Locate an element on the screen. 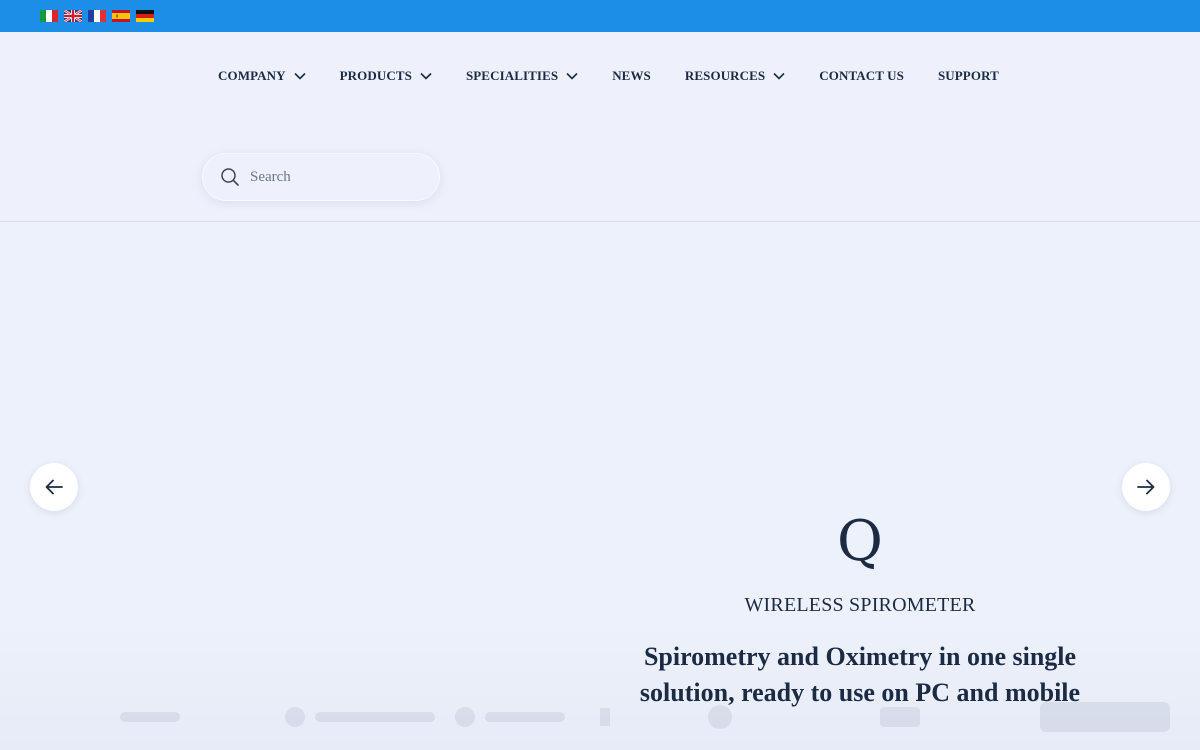 Image resolution: width=1200 pixels, height=750 pixels. nav-label-company: COMPANY is located at coordinates (252, 75).